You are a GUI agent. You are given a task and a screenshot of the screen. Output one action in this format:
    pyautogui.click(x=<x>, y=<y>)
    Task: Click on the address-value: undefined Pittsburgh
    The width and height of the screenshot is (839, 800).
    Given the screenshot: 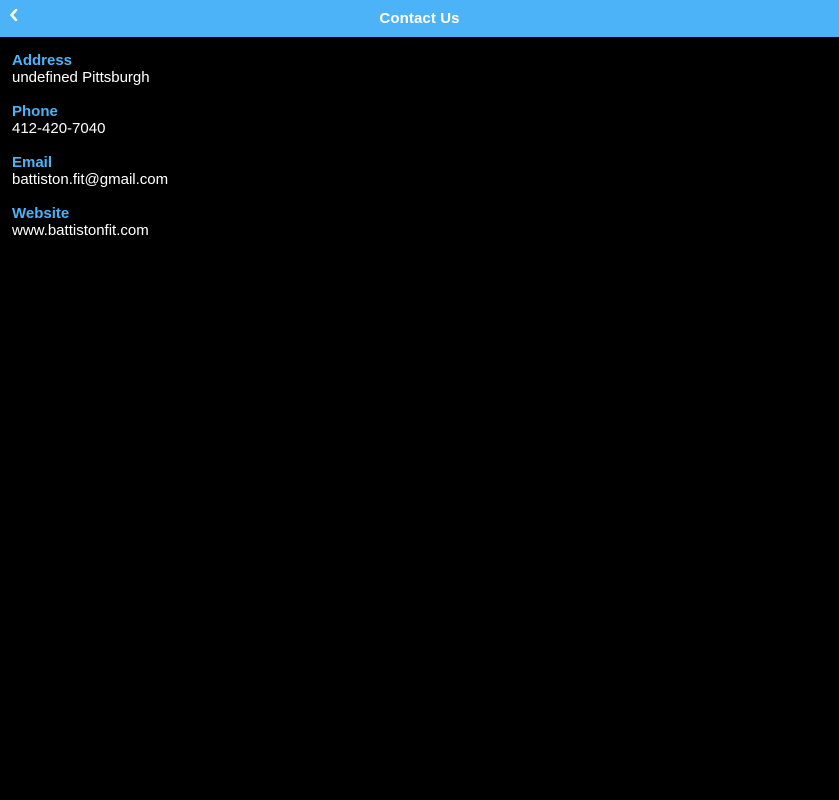 What is the action you would take?
    pyautogui.click(x=81, y=77)
    